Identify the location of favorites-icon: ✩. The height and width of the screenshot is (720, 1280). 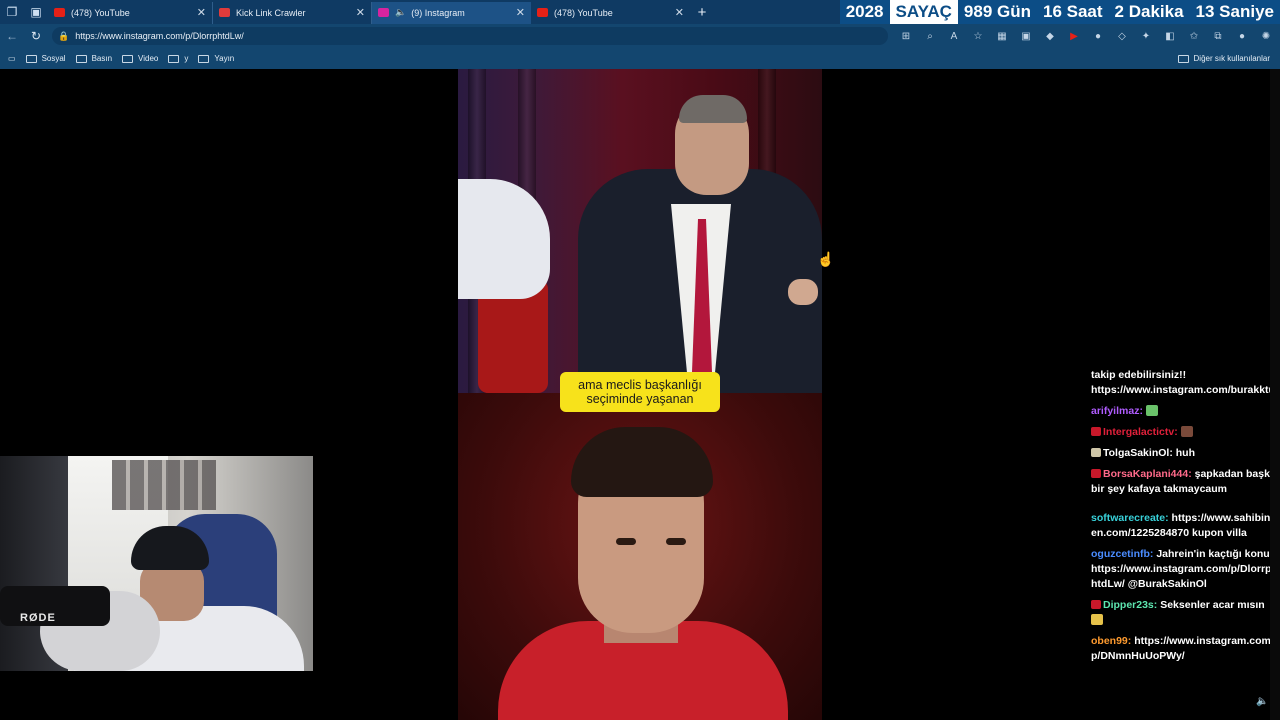
(1194, 36).